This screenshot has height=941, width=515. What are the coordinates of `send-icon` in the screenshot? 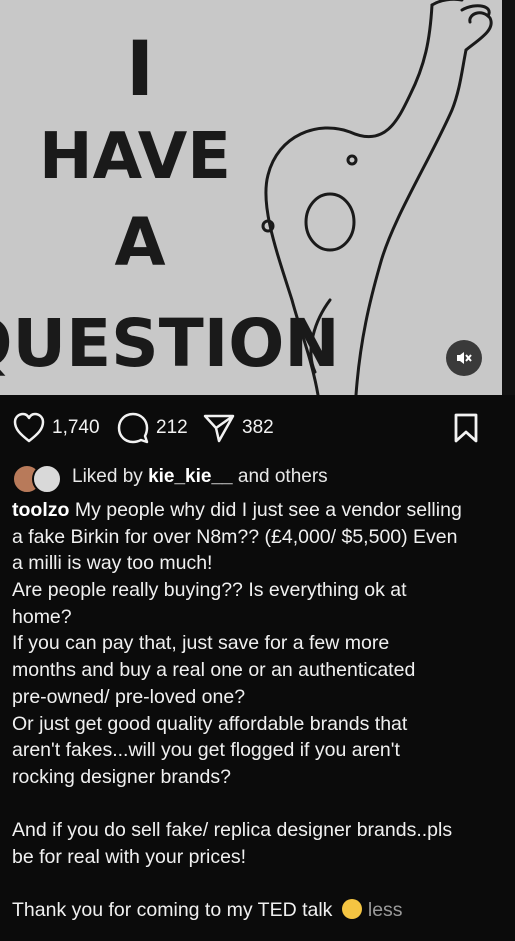 It's located at (219, 428).